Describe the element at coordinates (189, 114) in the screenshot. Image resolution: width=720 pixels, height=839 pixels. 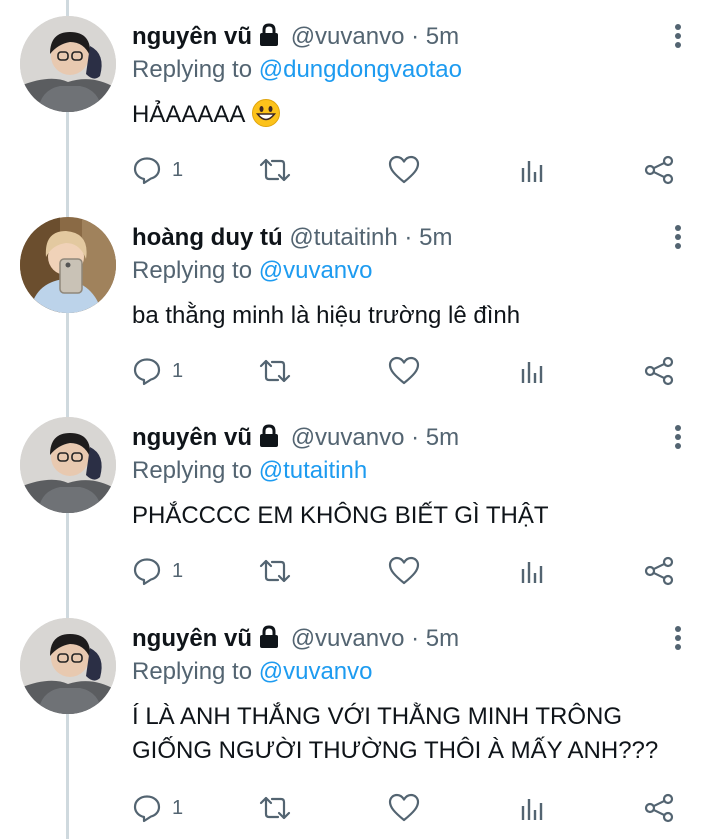
I see `tweet-text-line: HẢAAAAA` at that location.